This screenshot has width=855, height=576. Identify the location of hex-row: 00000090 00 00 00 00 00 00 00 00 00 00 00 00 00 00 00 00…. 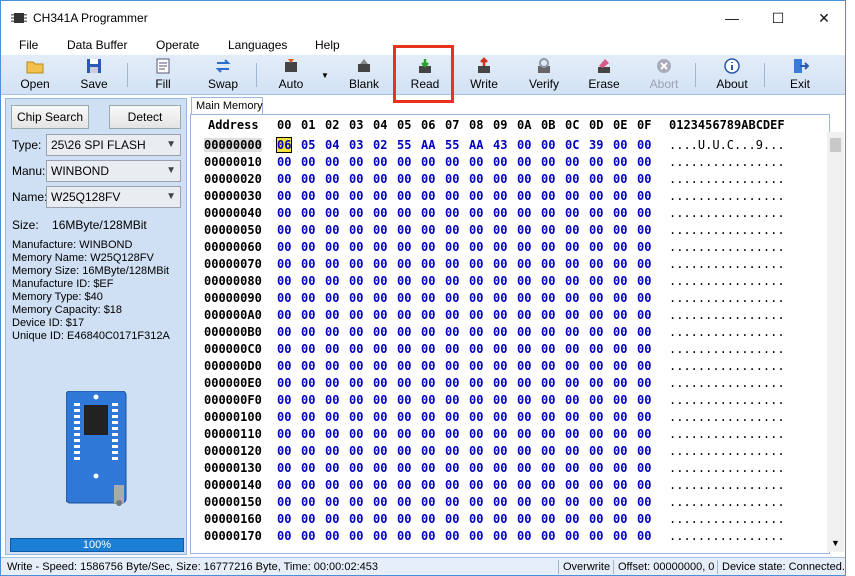
(510, 298).